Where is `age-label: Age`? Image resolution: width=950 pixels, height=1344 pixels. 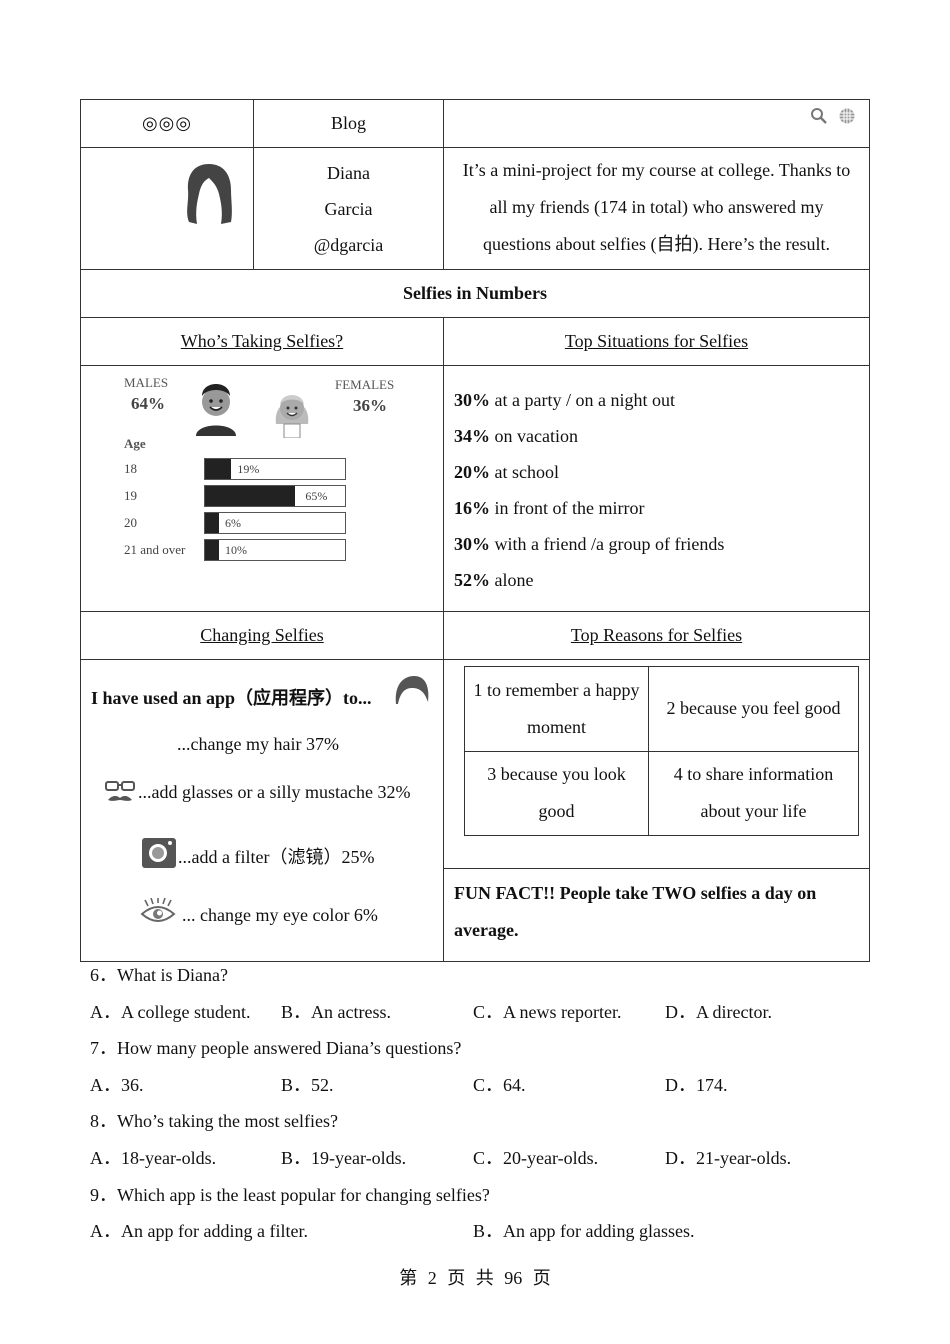 age-label: Age is located at coordinates (135, 443).